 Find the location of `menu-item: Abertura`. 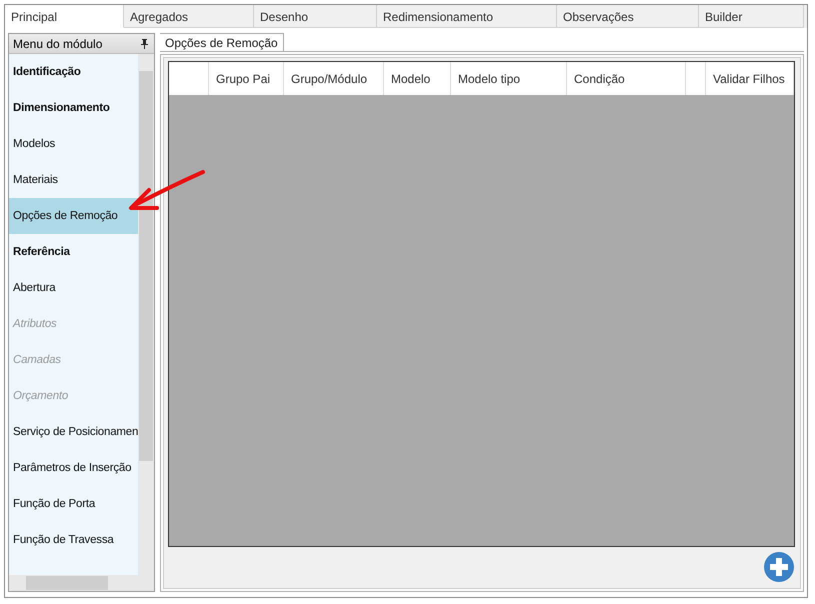

menu-item: Abertura is located at coordinates (73, 288).